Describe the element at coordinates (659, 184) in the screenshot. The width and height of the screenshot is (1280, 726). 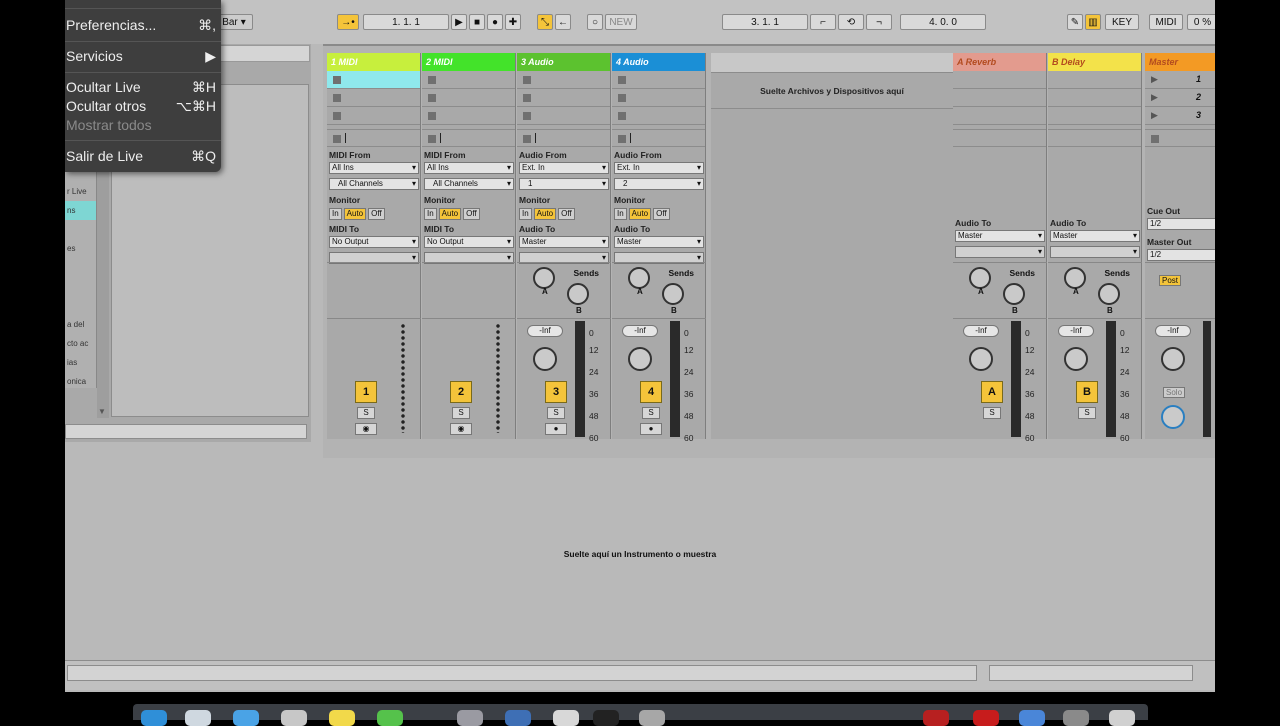
I see `input-channel-select: 2` at that location.